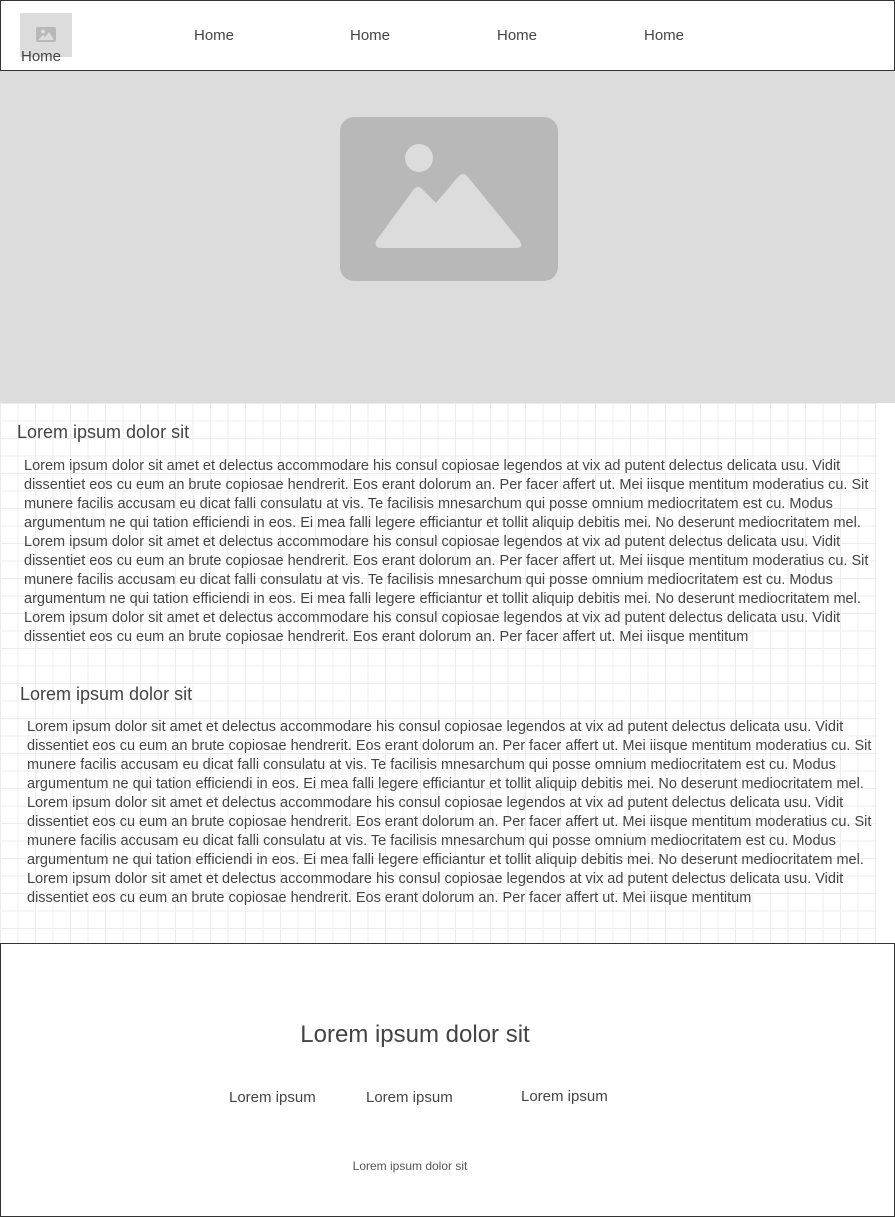 The width and height of the screenshot is (895, 1217). I want to click on nav-item-home-4: Home, so click(664, 35).